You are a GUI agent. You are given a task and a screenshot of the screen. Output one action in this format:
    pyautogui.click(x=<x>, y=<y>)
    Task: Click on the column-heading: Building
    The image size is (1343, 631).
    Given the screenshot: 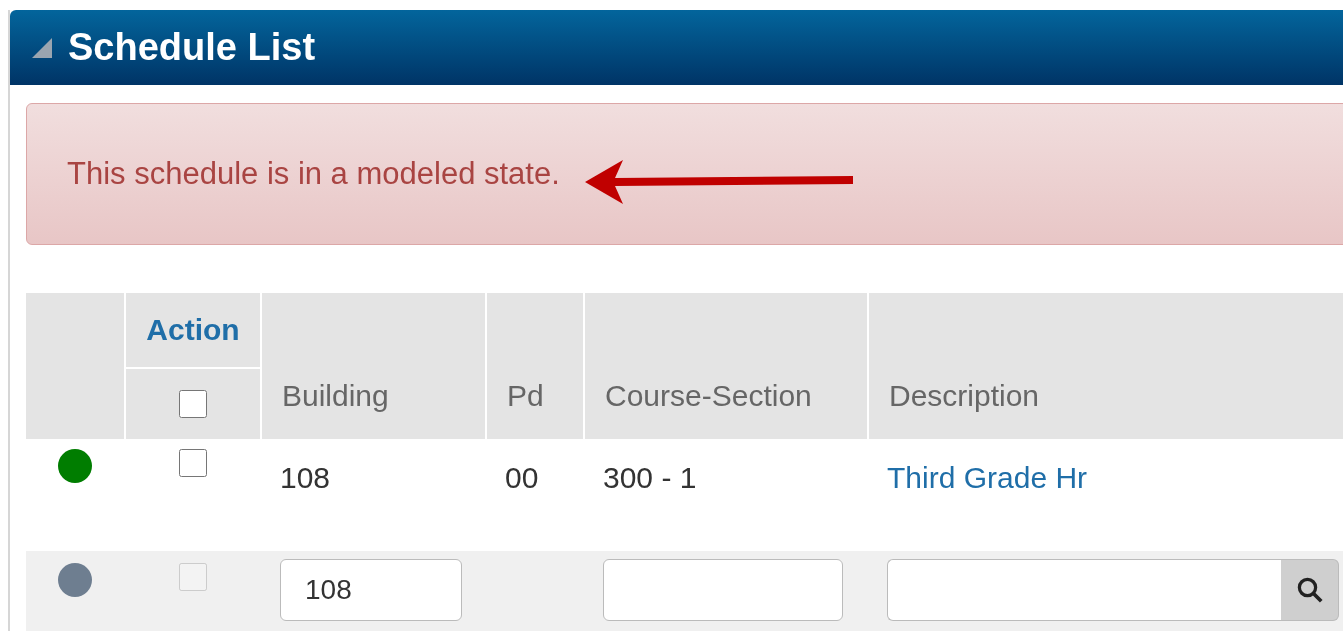 What is the action you would take?
    pyautogui.click(x=335, y=396)
    